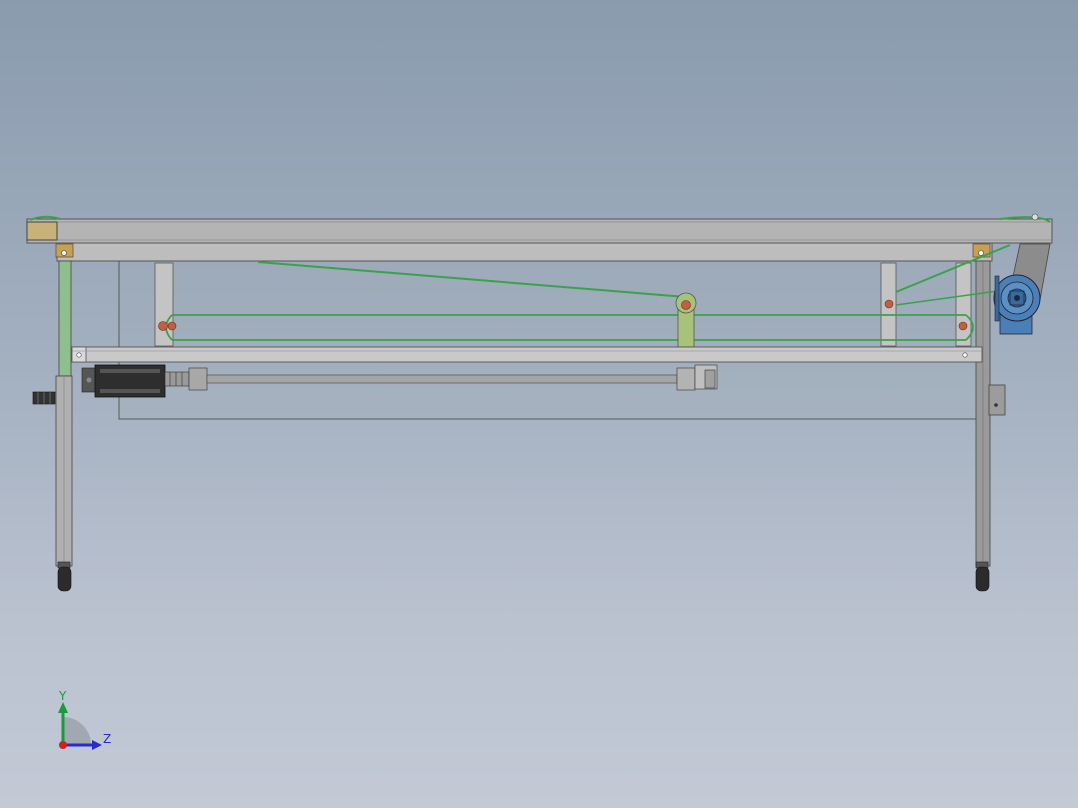  What do you see at coordinates (65, 318) in the screenshot?
I see `left-leg-upper` at bounding box center [65, 318].